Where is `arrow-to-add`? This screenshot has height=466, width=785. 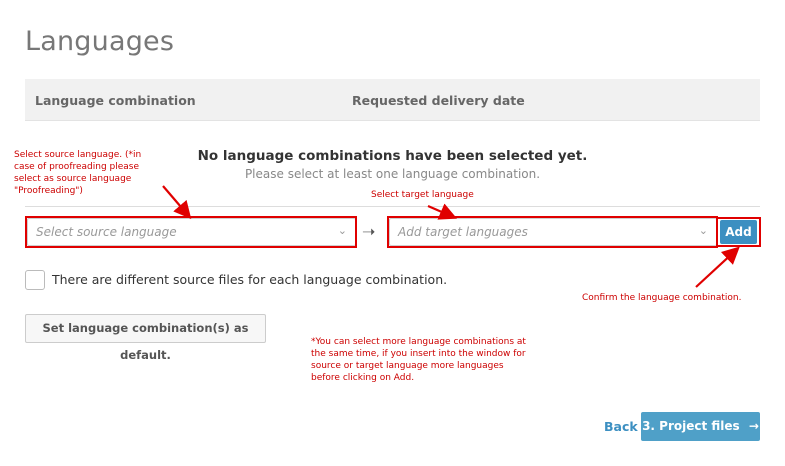 arrow-to-add is located at coordinates (717, 267).